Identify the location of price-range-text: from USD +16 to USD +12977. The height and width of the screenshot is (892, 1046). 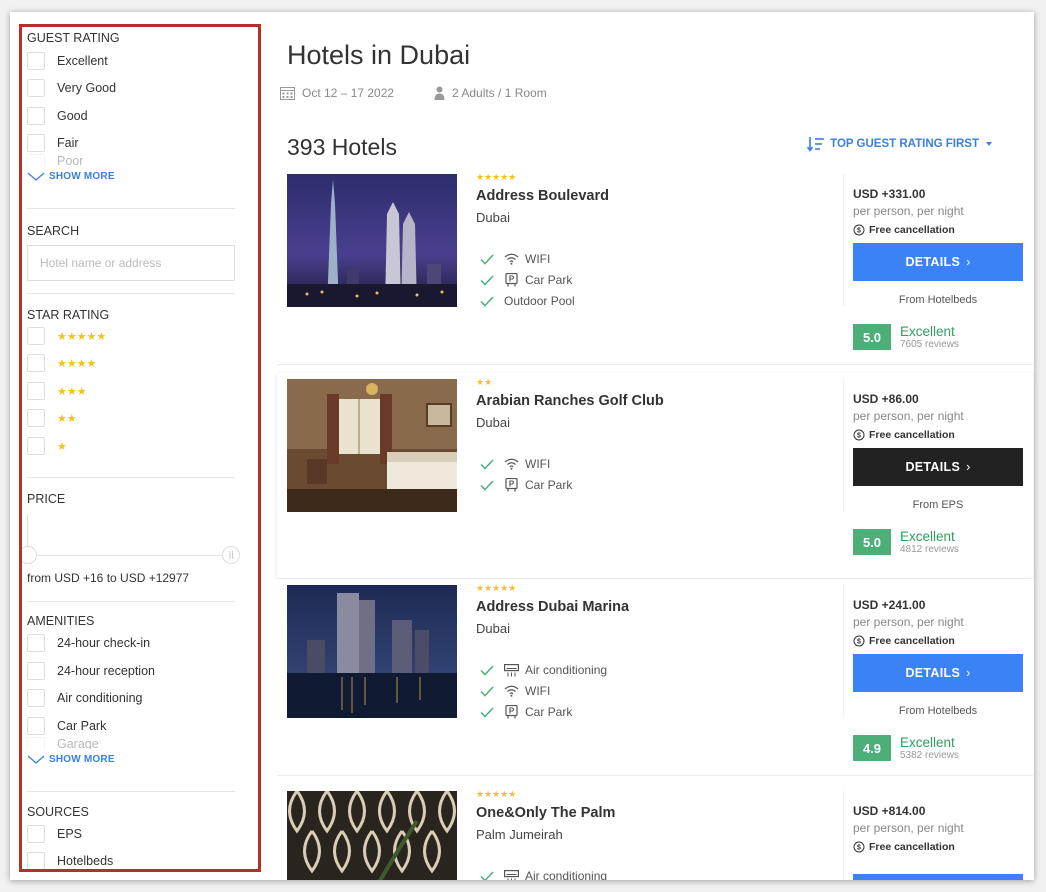
(108, 578).